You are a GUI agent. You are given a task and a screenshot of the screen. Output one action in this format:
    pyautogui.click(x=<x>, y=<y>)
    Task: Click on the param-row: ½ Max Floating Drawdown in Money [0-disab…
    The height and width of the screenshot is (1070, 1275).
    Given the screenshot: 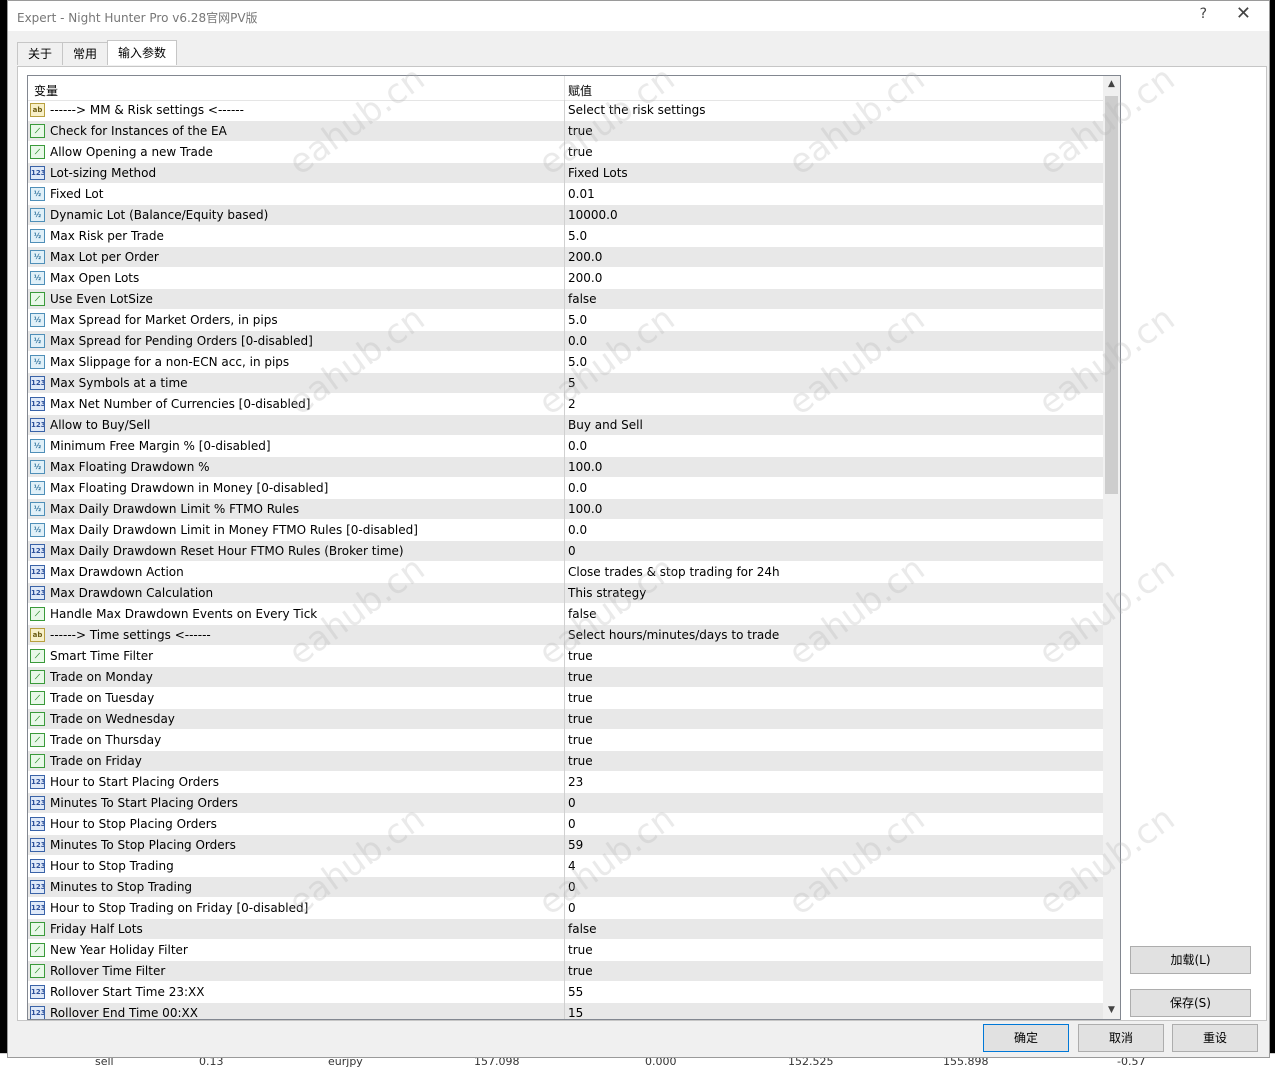 What is the action you would take?
    pyautogui.click(x=566, y=488)
    